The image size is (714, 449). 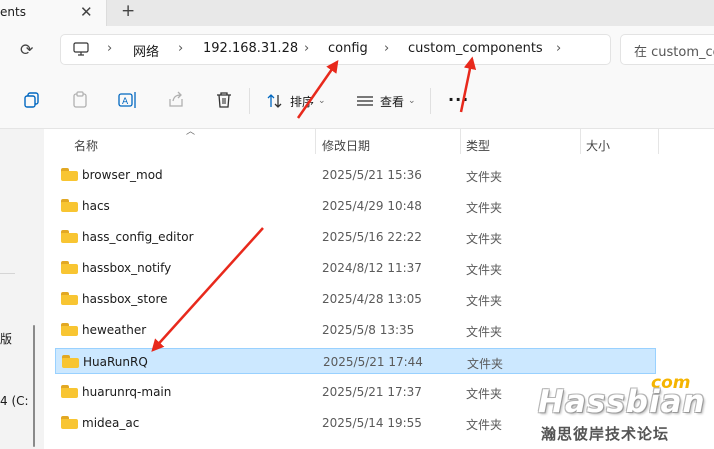 I want to click on modified-date: 2025/5/8 13:35, so click(x=368, y=330).